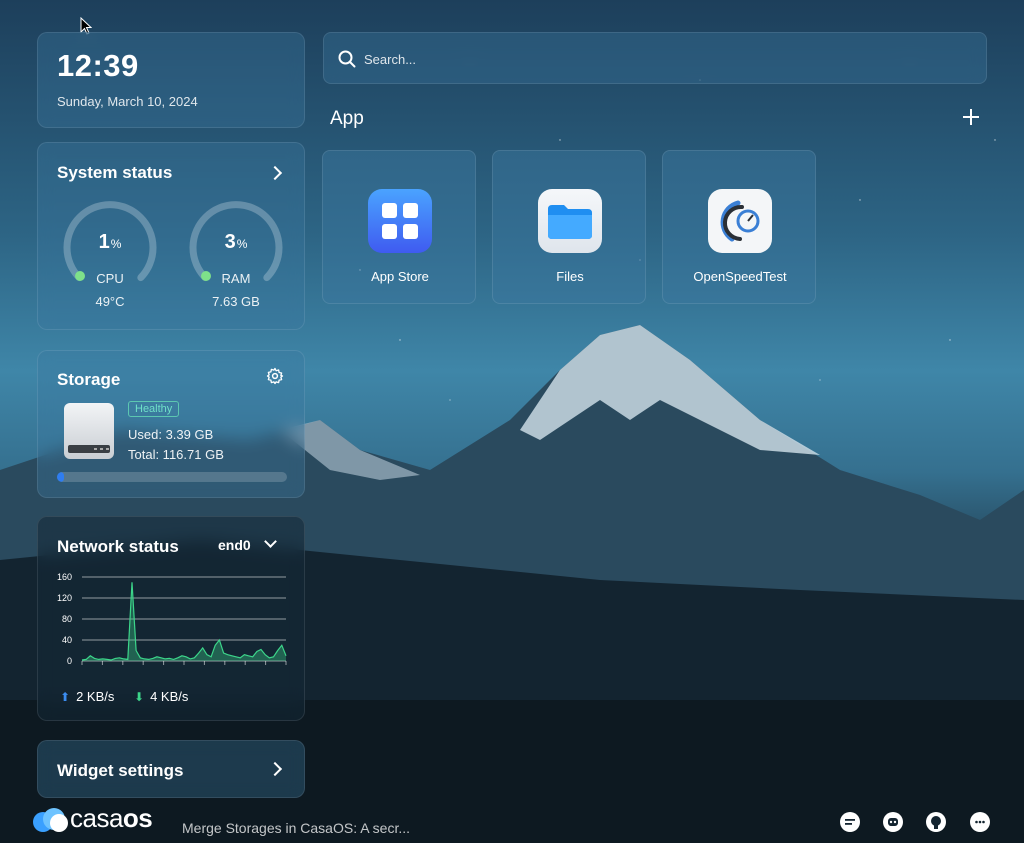 This screenshot has width=1024, height=843. Describe the element at coordinates (347, 59) in the screenshot. I see `search-icon` at that location.